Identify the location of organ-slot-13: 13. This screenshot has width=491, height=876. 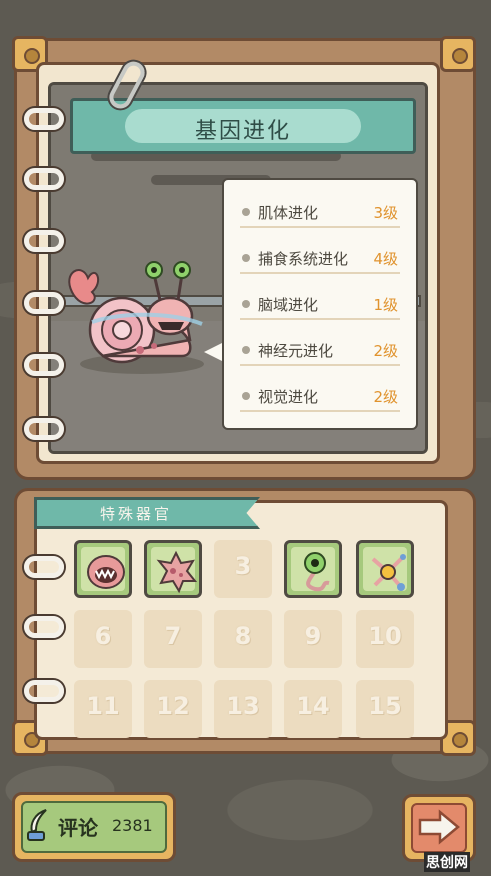
(243, 709).